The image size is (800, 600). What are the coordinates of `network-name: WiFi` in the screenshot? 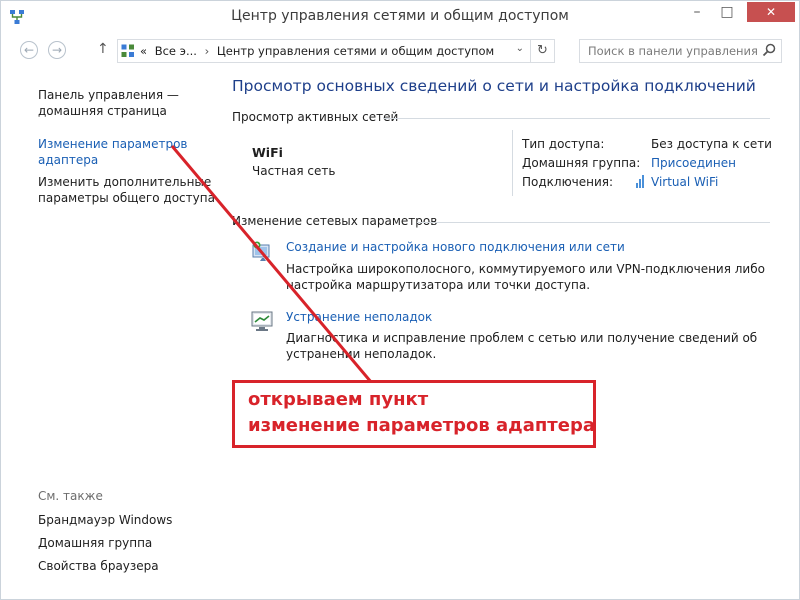 It's located at (267, 152).